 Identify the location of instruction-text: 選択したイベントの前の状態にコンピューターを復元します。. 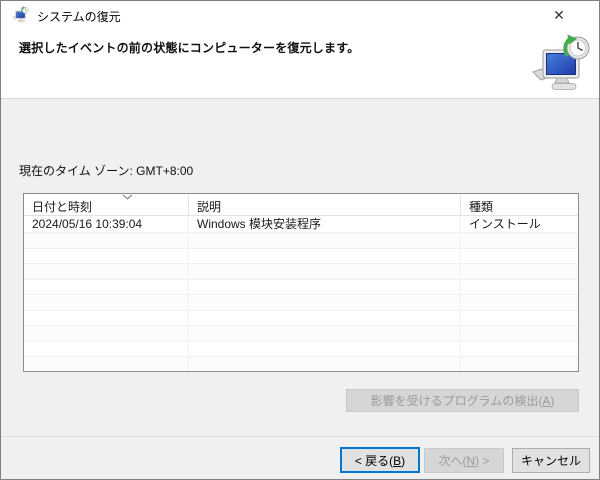
(189, 48).